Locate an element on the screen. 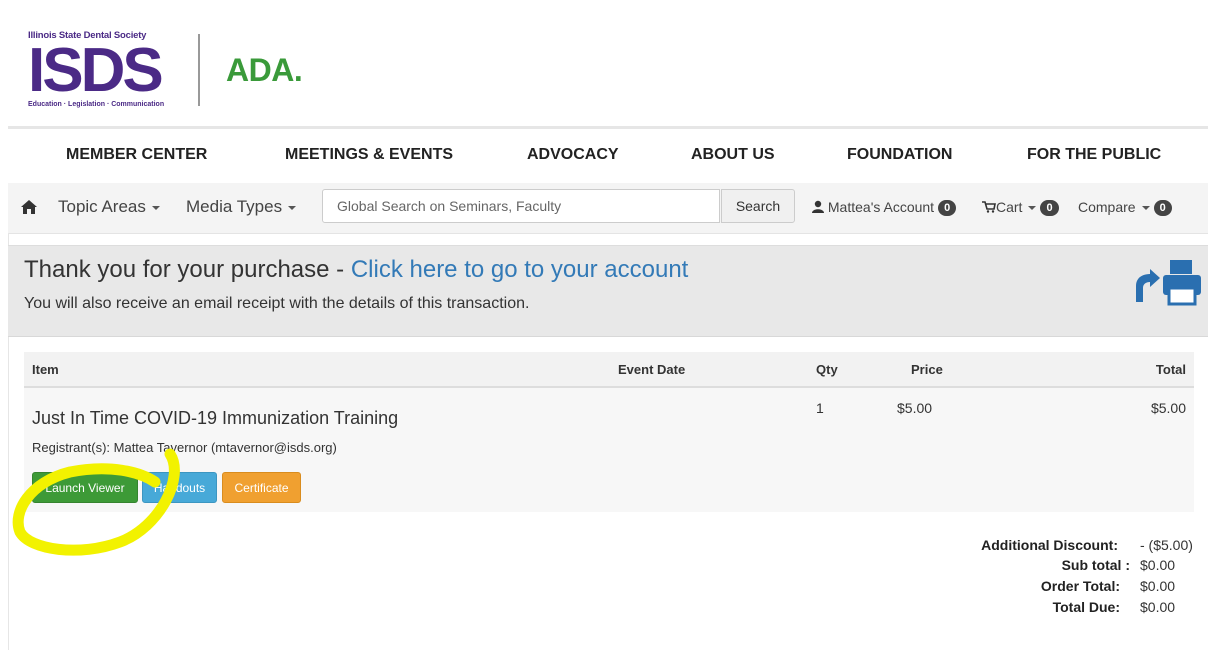 This screenshot has height=650, width=1208. logo-divider is located at coordinates (199, 70).